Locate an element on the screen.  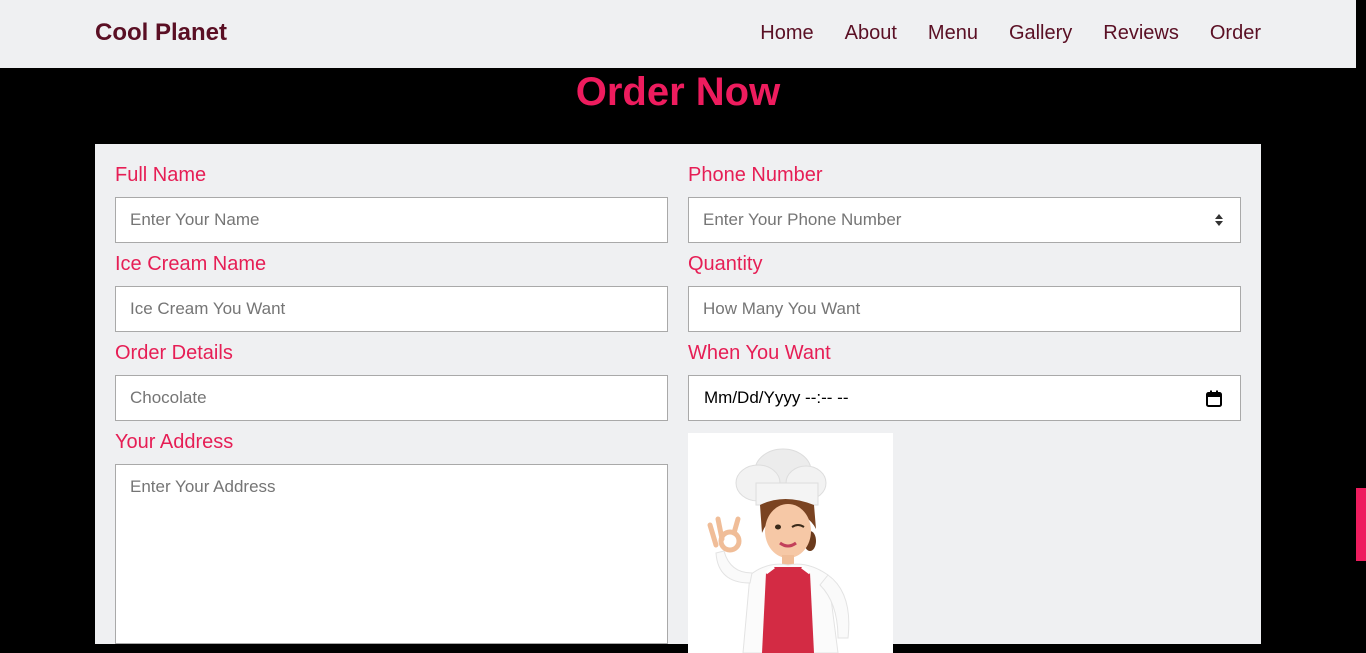
nav-link-gallery: Gallery is located at coordinates (1040, 33).